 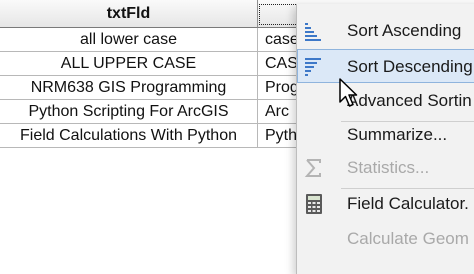 I want to click on menu-item-calculate-geometry: Calculate Geom, so click(x=385, y=239).